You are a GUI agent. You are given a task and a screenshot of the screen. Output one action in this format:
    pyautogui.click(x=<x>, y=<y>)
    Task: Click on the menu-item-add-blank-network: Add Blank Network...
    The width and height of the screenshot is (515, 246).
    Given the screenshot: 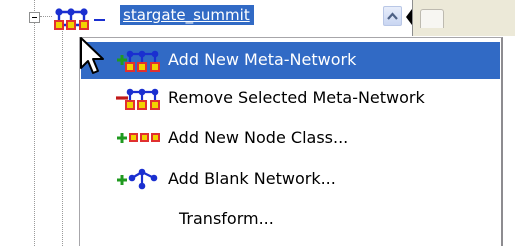 What is the action you would take?
    pyautogui.click(x=290, y=179)
    